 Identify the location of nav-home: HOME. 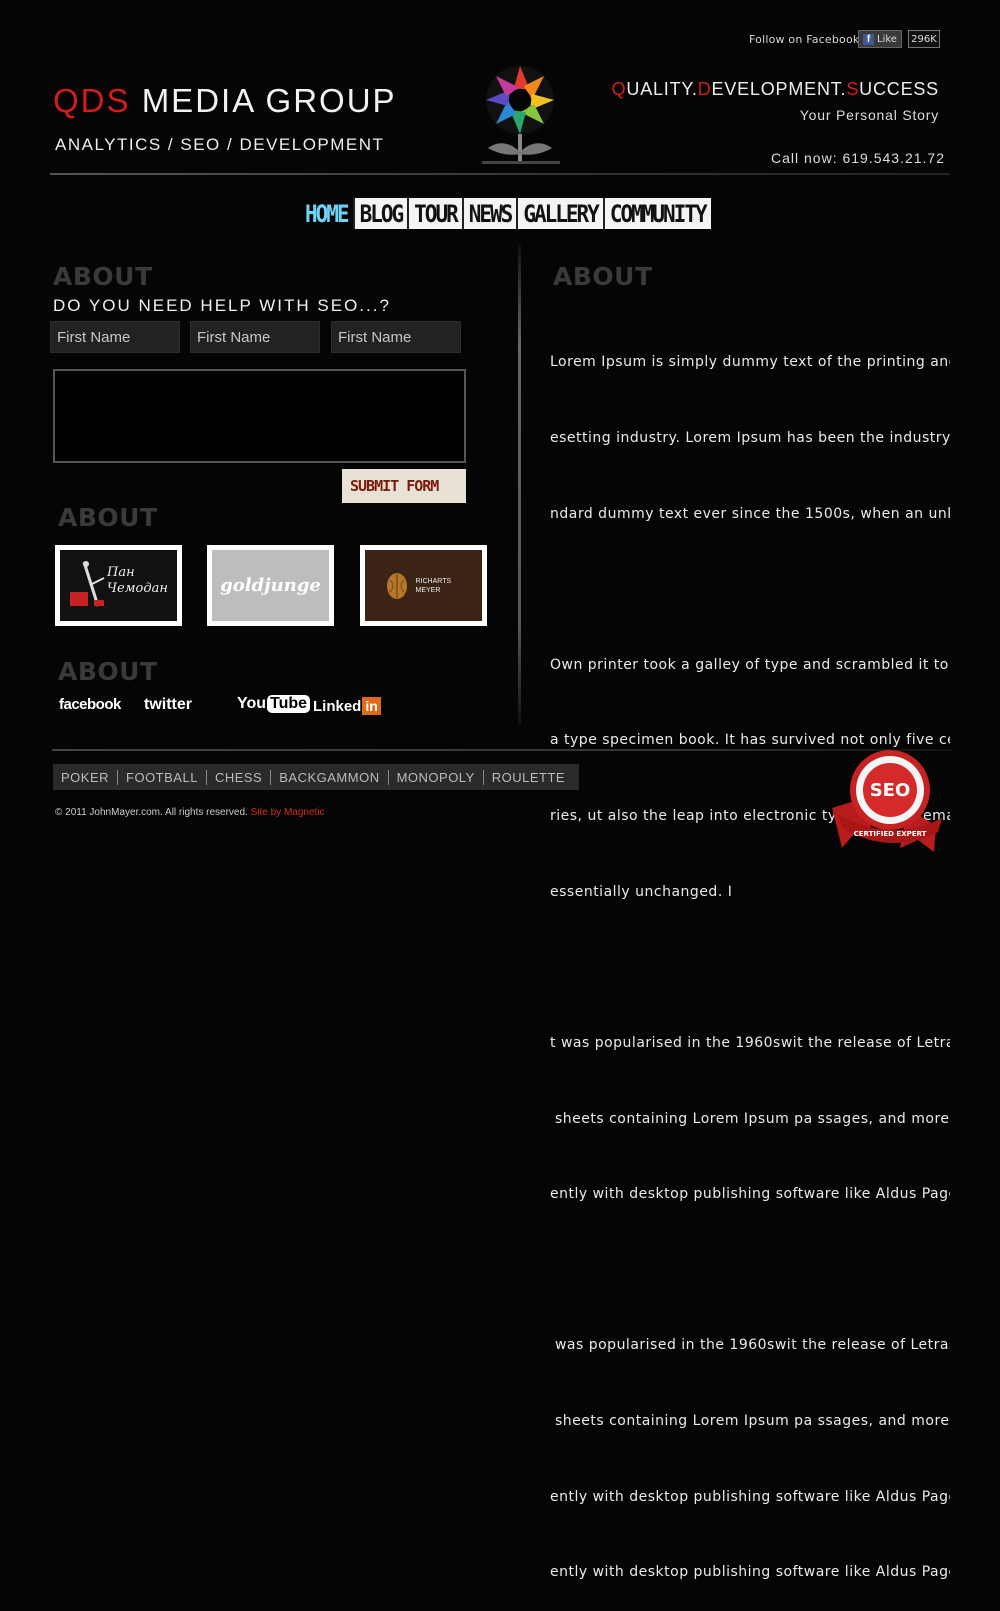
(326, 213).